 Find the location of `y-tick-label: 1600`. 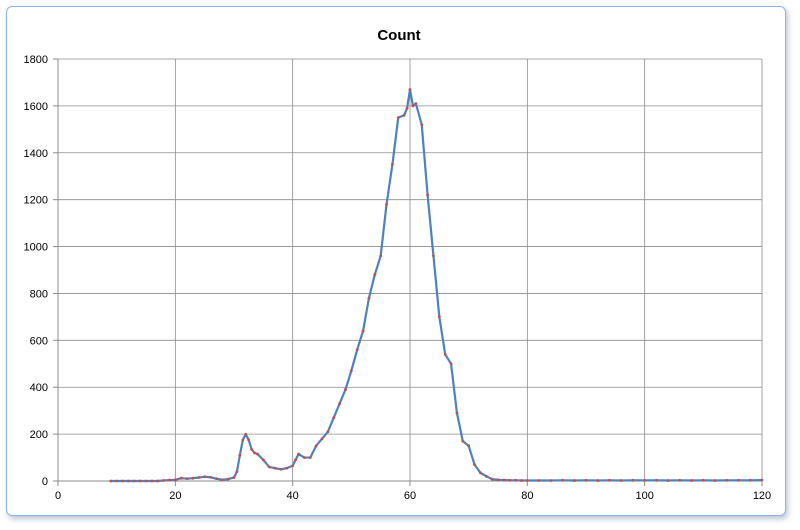

y-tick-label: 1600 is located at coordinates (36, 107).